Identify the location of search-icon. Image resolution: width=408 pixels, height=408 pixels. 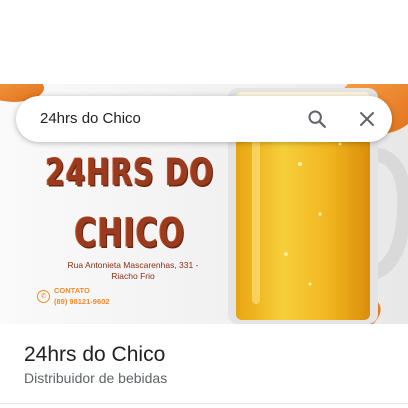
(317, 119).